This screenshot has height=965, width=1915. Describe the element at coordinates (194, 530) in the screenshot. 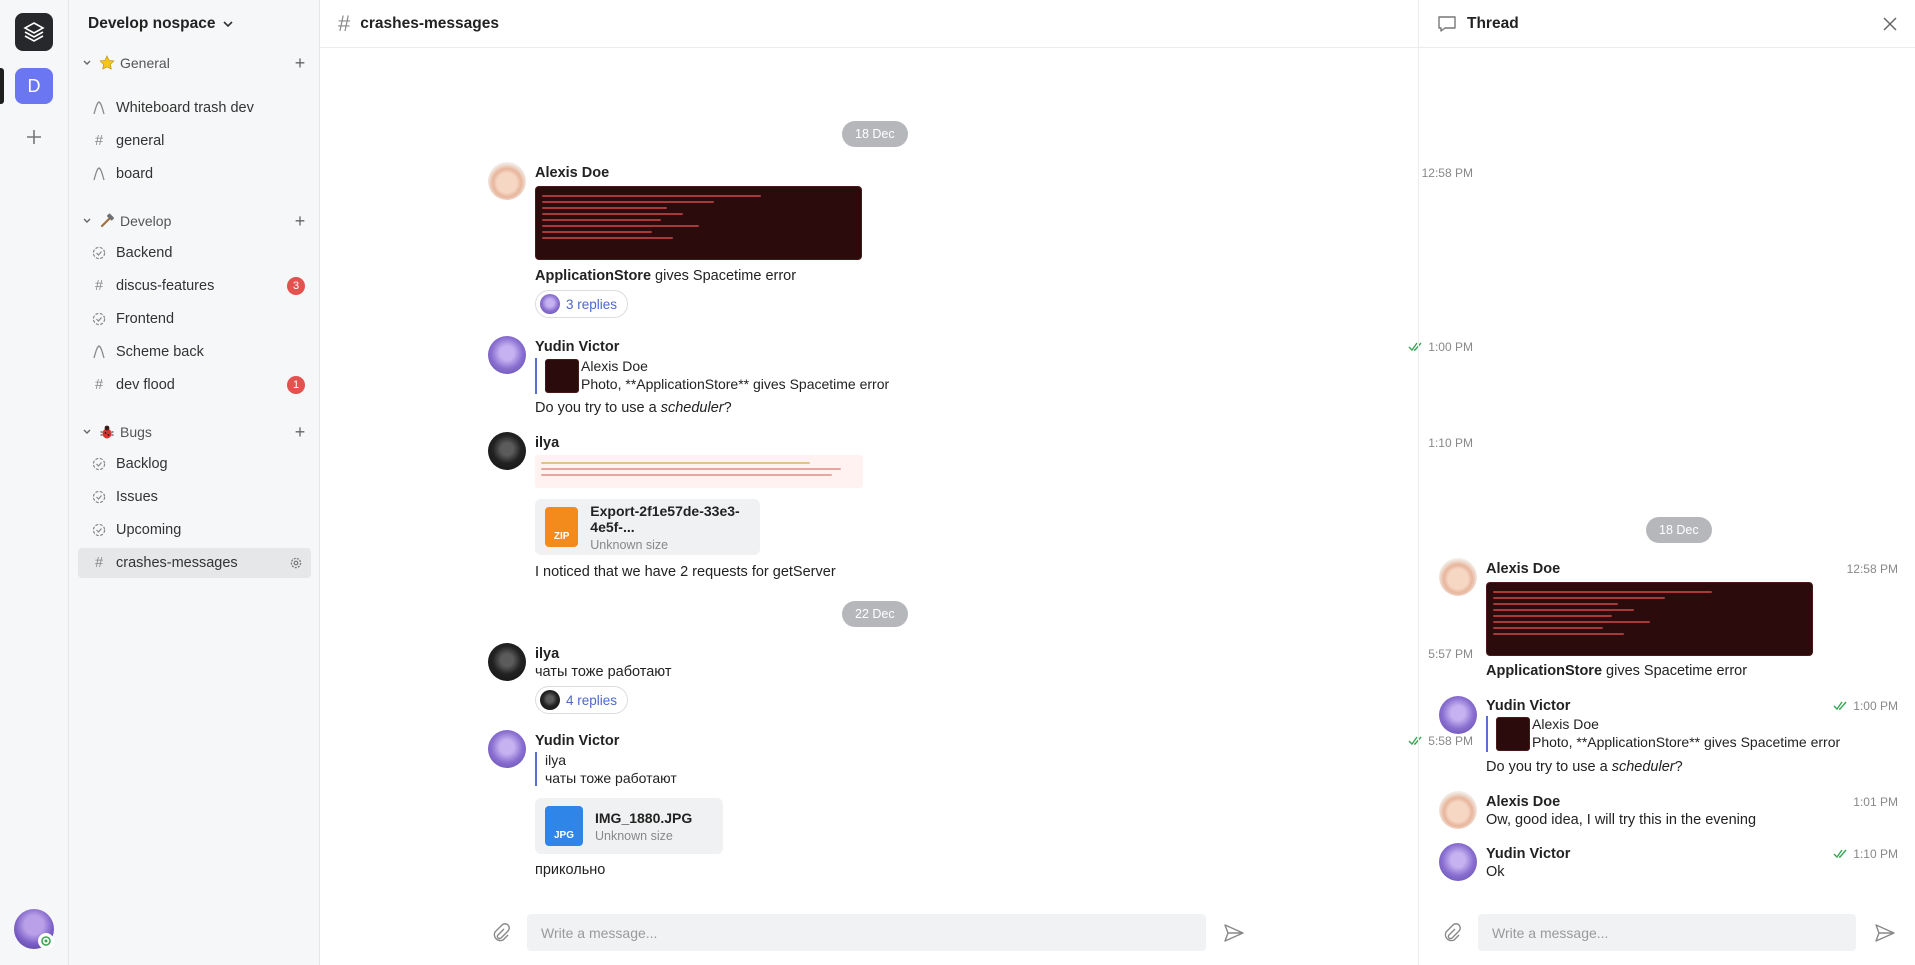

I see `sidebar-item-upcoming: Upcoming` at that location.